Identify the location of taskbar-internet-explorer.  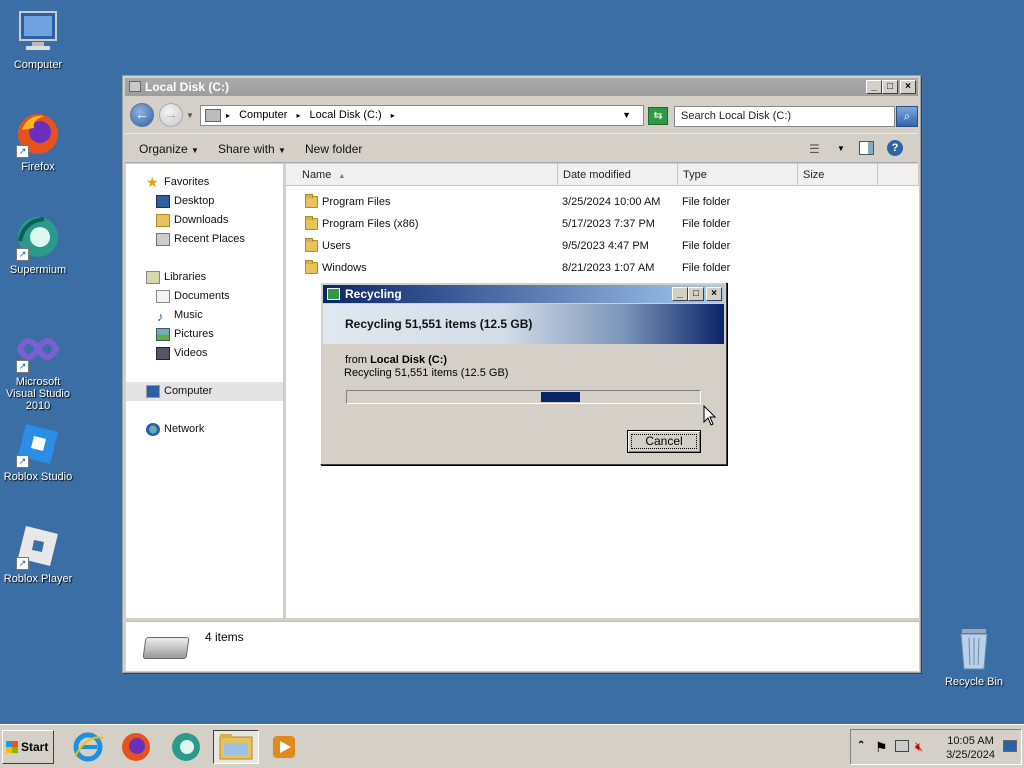
(88, 747).